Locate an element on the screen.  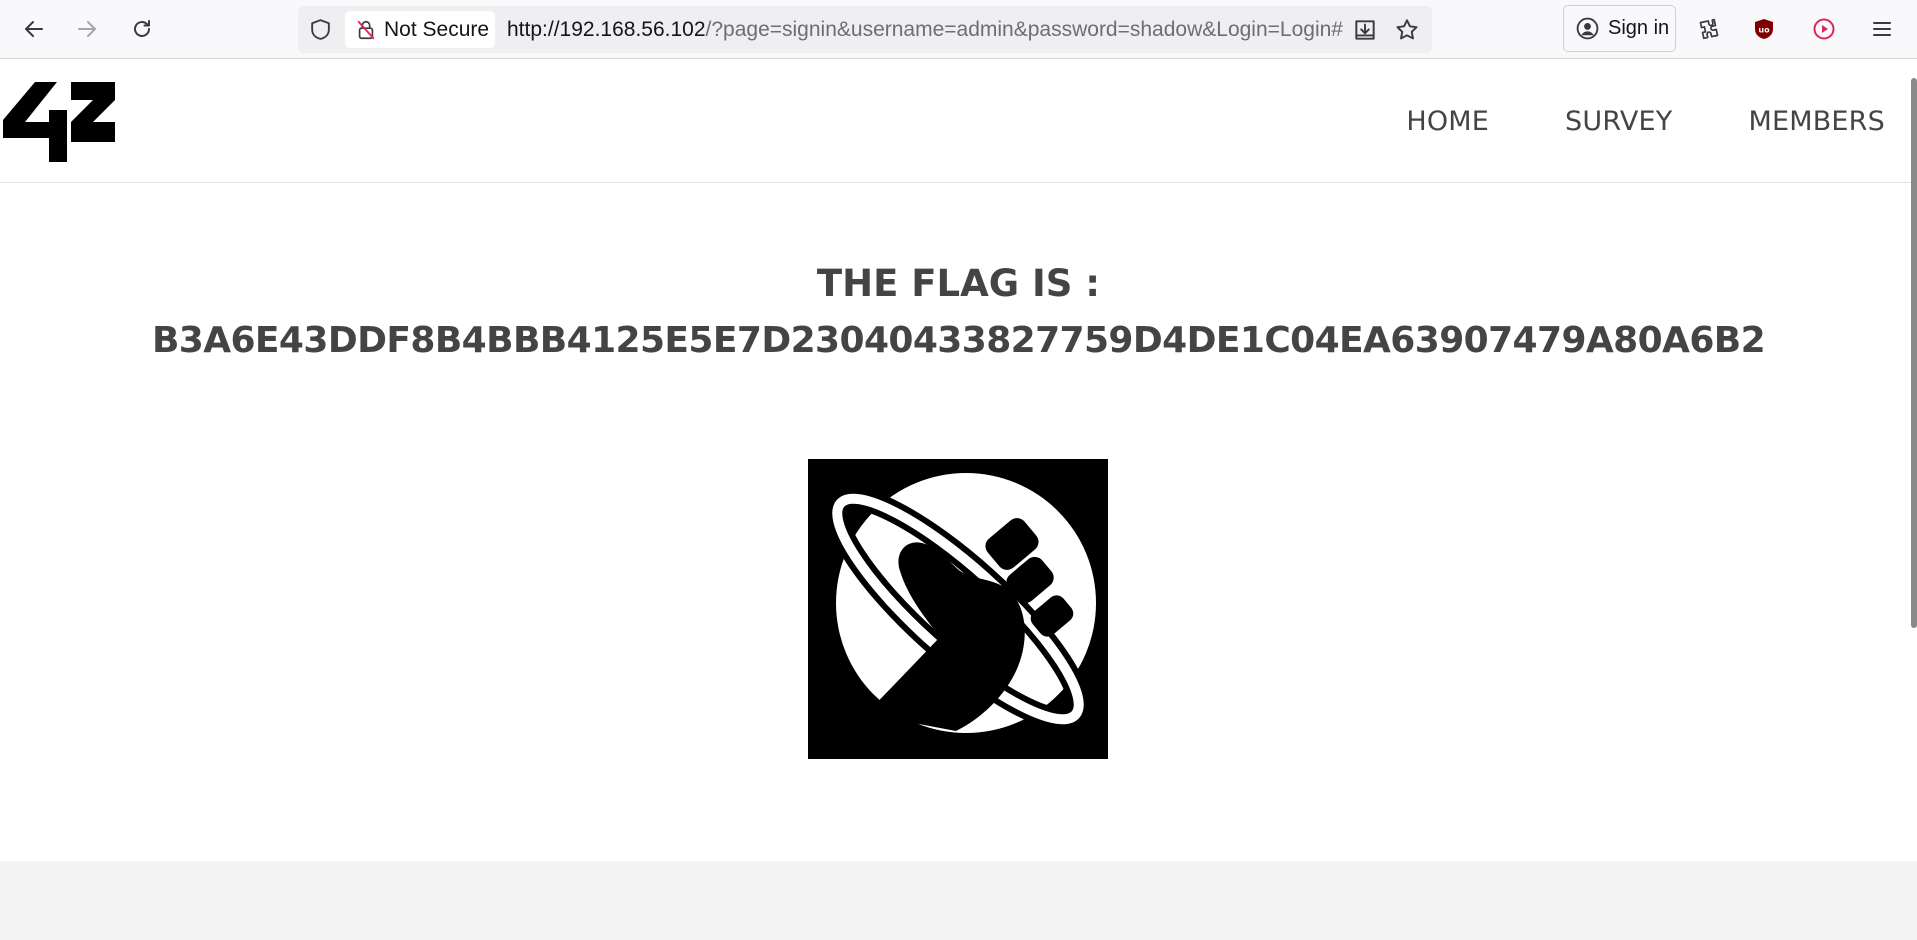
account-icon is located at coordinates (1587, 28).